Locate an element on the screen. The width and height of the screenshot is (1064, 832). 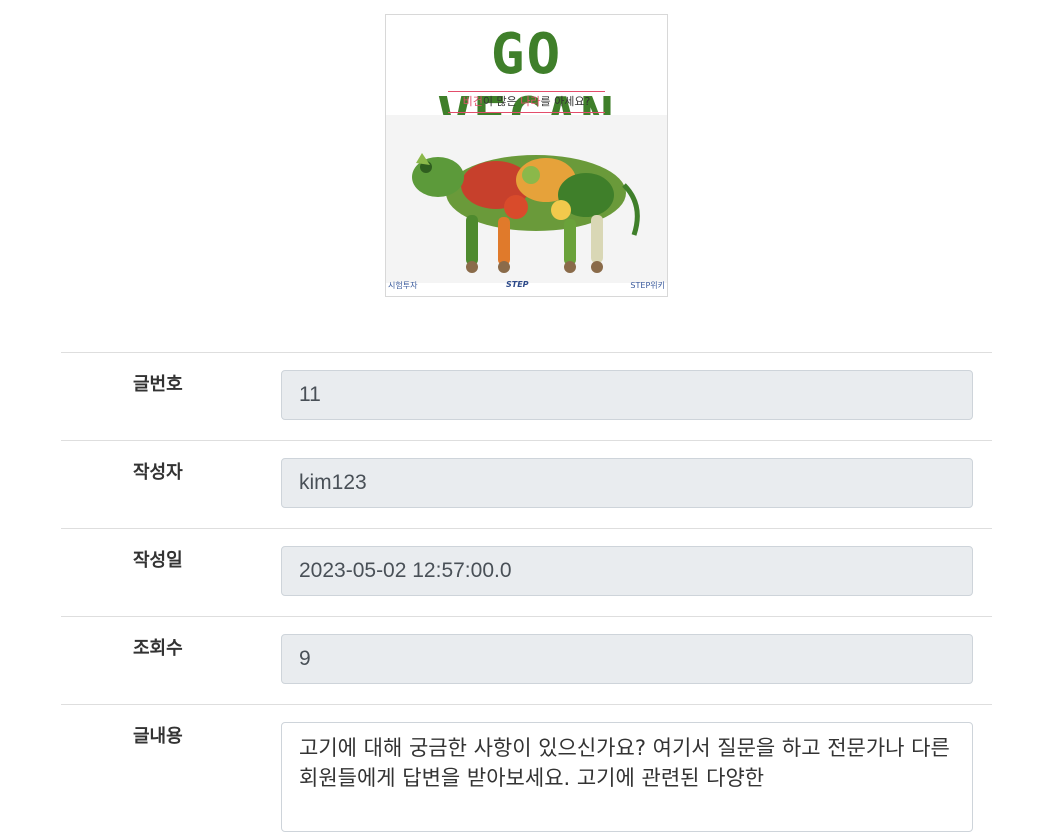
banner-subtitle-highlight-2: 나라 is located at coordinates (530, 101).